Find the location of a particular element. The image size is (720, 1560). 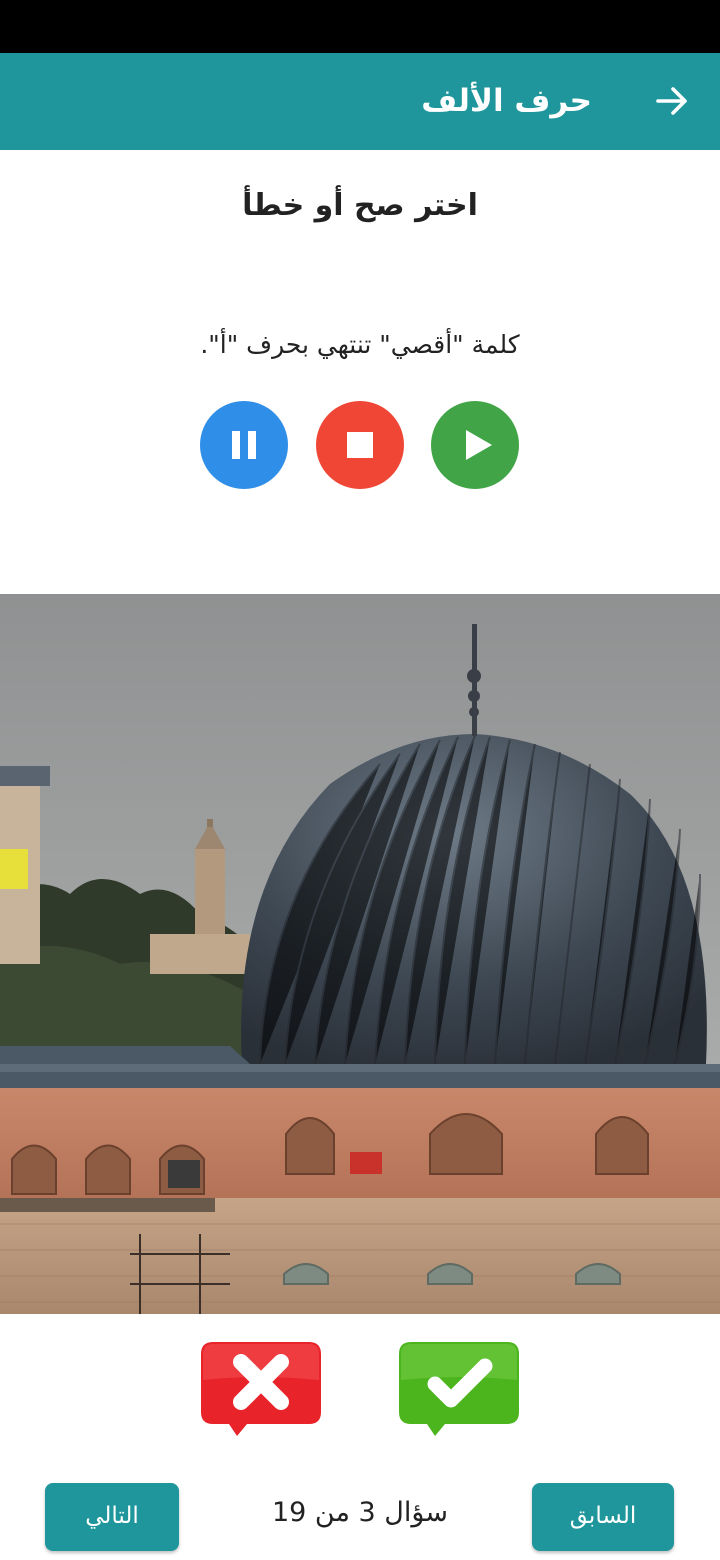

pause-icon is located at coordinates (244, 445).